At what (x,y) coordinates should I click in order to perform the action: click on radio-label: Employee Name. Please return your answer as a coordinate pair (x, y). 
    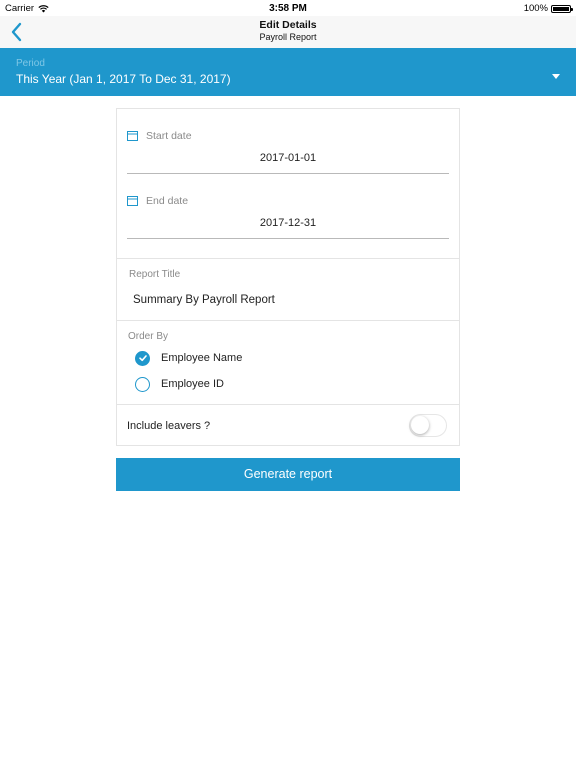
    Looking at the image, I should click on (202, 358).